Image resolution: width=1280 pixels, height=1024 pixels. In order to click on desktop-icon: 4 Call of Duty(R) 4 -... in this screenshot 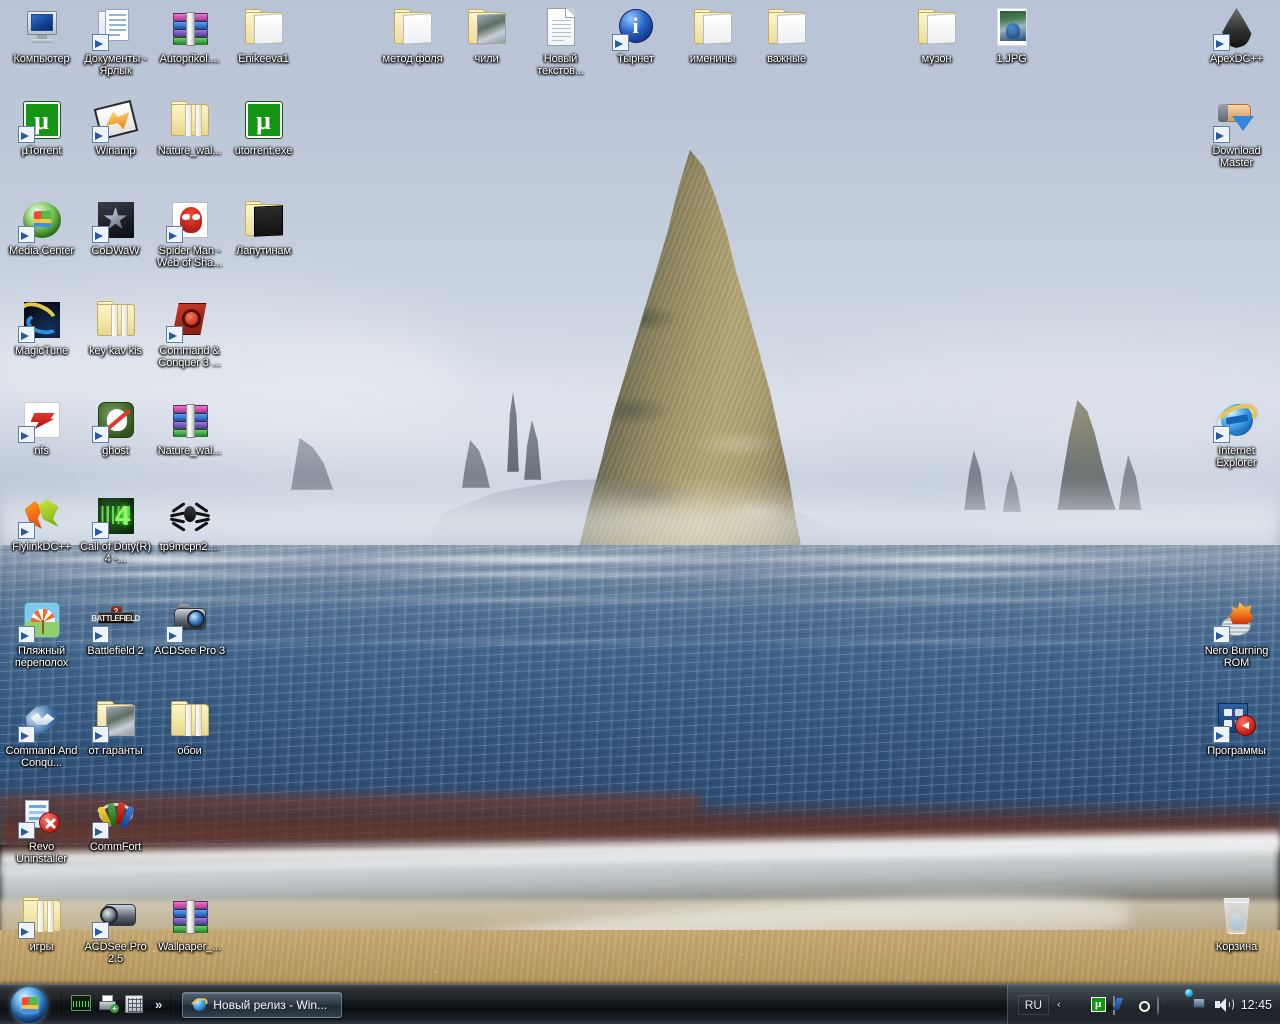, I will do `click(115, 528)`.